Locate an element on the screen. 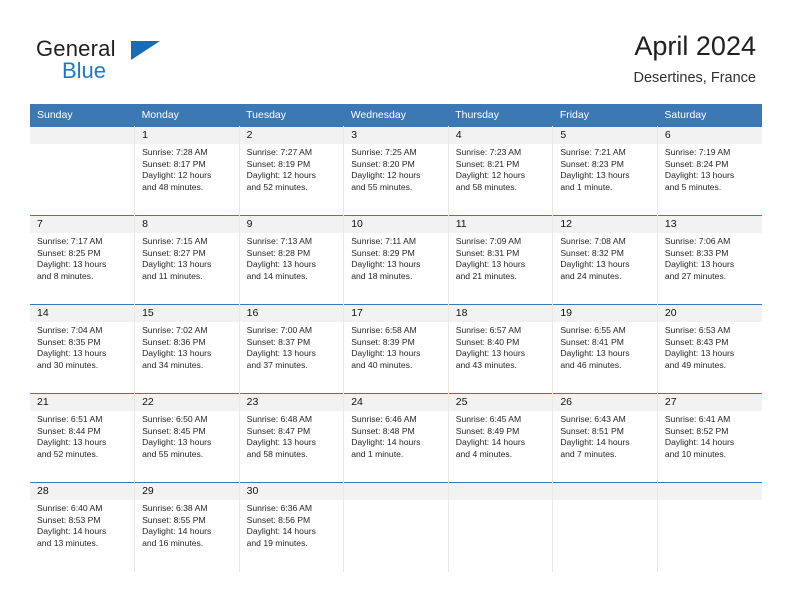 This screenshot has height=612, width=792. sunrise-text: Sunrise: 7:00 AM is located at coordinates (279, 330).